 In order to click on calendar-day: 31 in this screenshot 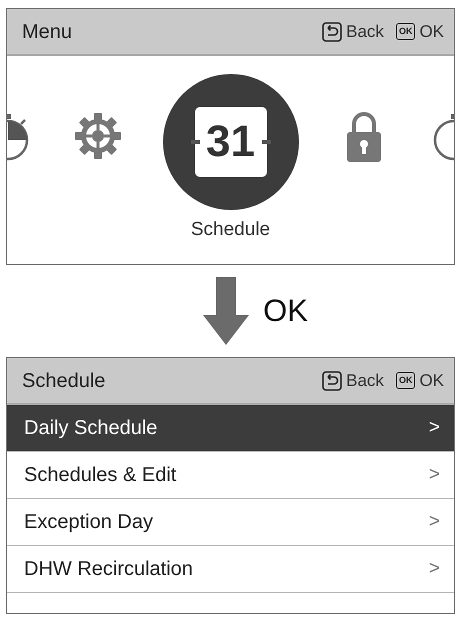, I will do `click(230, 142)`.